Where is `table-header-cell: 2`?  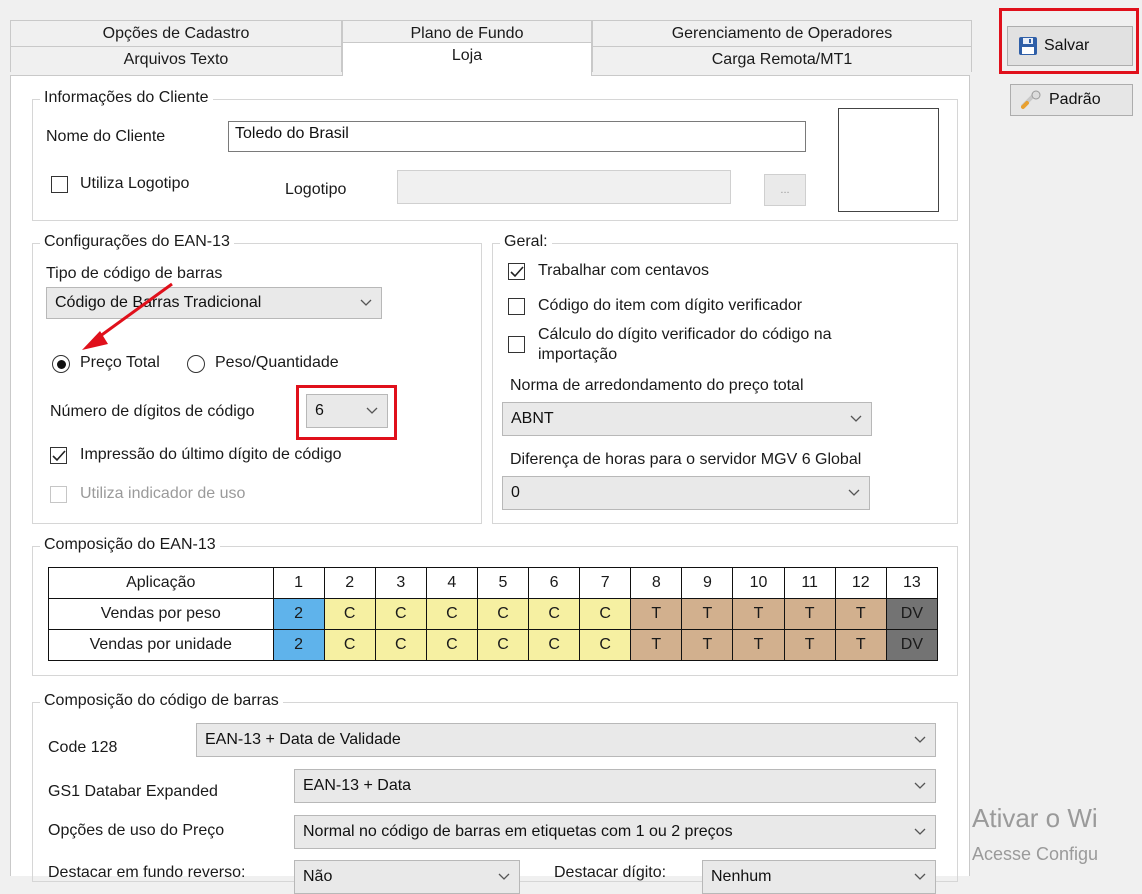
table-header-cell: 2 is located at coordinates (349, 583).